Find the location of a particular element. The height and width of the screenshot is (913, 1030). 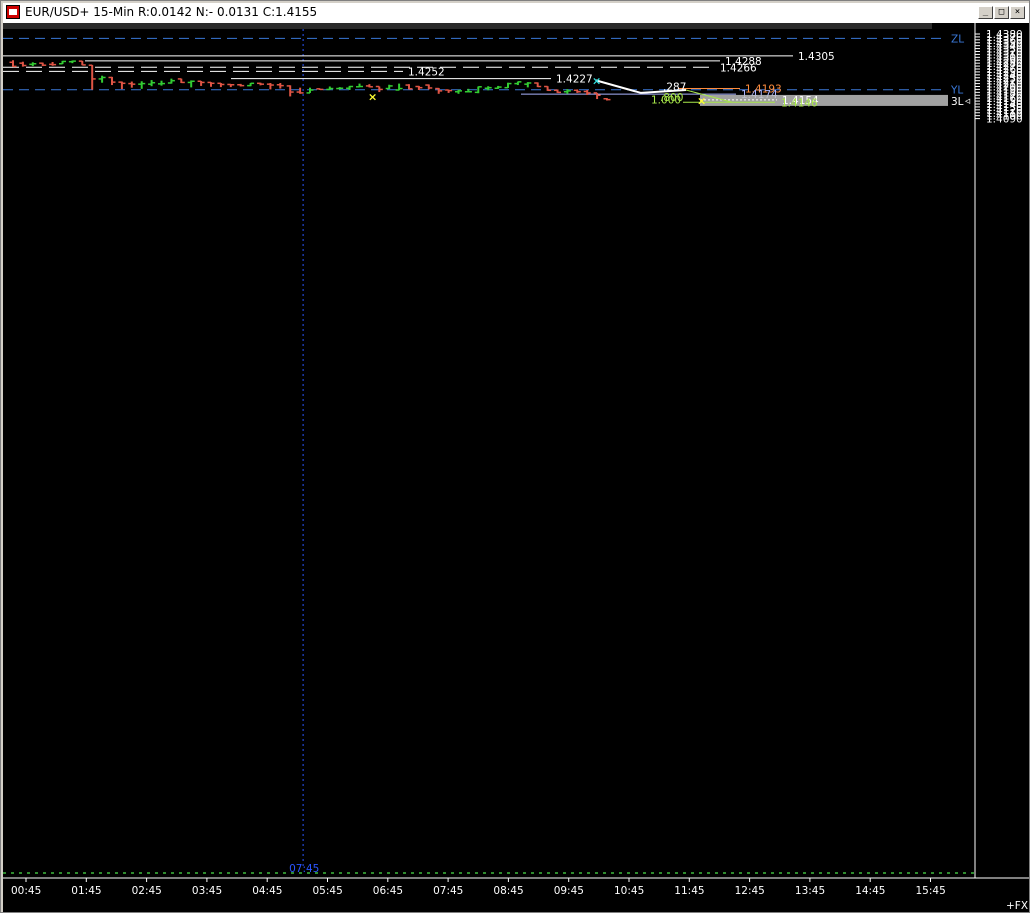

time-tick-label: 01:45 is located at coordinates (86, 891).